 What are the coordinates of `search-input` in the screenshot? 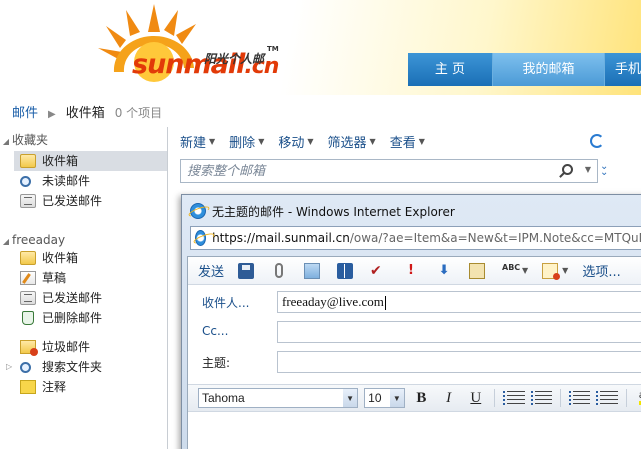 It's located at (366, 171).